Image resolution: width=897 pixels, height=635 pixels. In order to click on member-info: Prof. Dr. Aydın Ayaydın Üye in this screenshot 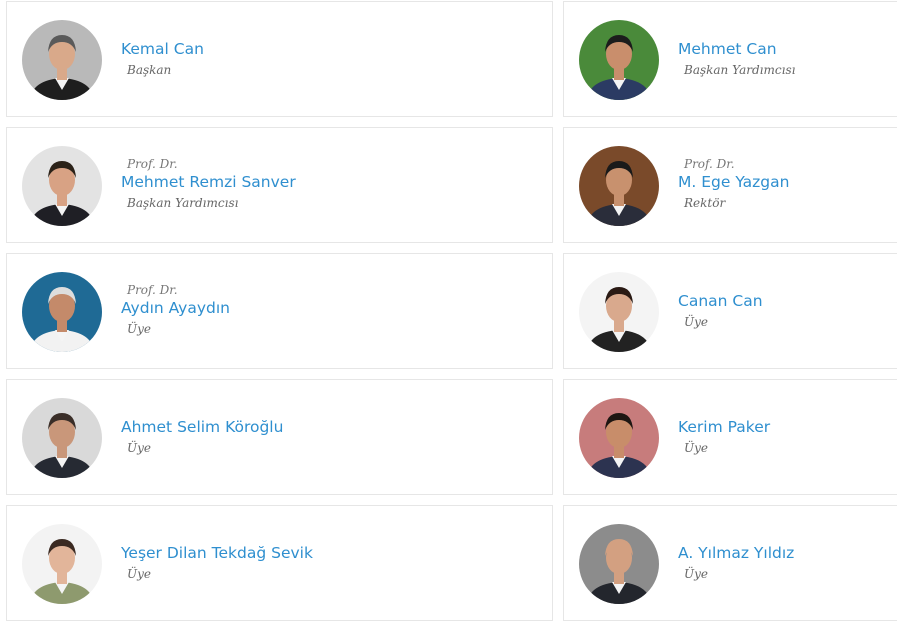, I will do `click(175, 311)`.